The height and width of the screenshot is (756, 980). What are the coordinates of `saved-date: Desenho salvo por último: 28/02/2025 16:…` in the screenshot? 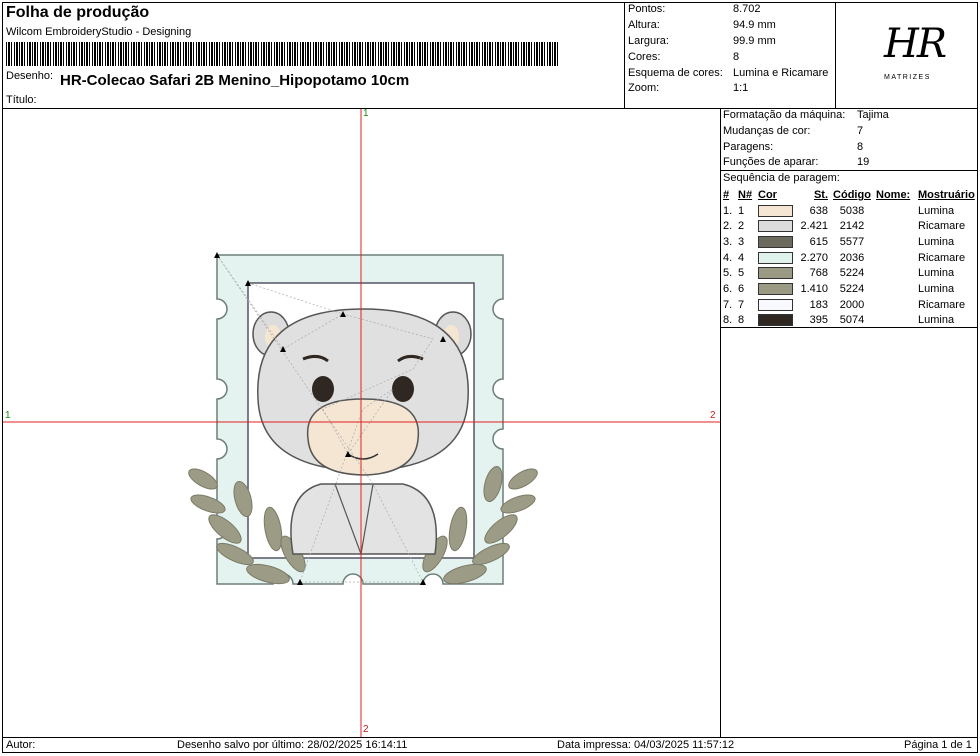 It's located at (292, 745).